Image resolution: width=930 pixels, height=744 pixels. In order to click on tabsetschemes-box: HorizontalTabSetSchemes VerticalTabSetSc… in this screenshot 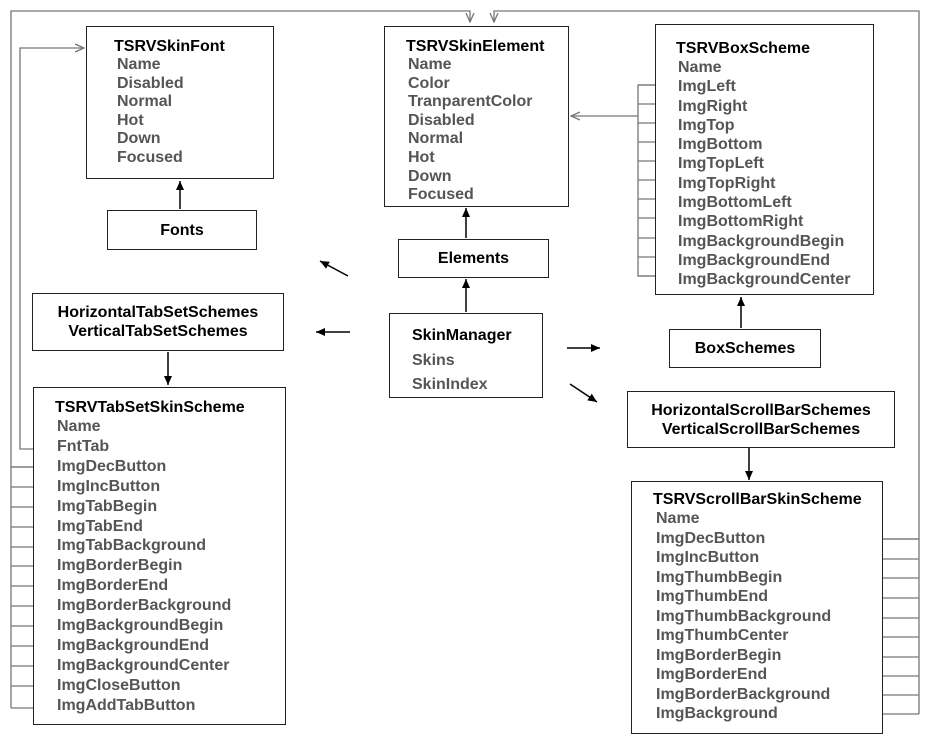, I will do `click(158, 322)`.